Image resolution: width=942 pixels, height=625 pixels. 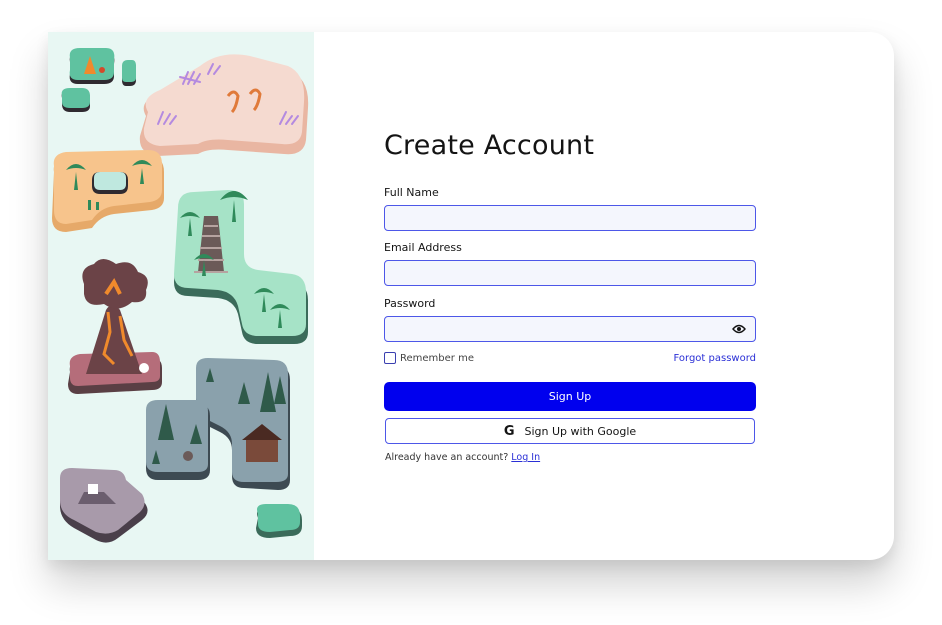 What do you see at coordinates (423, 247) in the screenshot?
I see `email-label: Email Address` at bounding box center [423, 247].